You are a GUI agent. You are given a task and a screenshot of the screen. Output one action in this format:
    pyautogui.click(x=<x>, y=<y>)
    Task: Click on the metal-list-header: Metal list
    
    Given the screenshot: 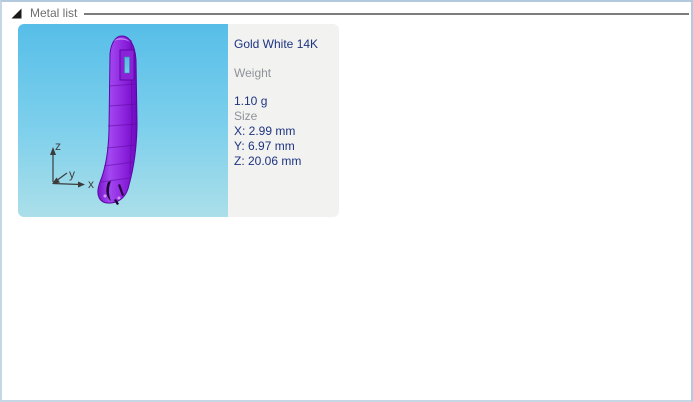 What is the action you would take?
    pyautogui.click(x=346, y=13)
    